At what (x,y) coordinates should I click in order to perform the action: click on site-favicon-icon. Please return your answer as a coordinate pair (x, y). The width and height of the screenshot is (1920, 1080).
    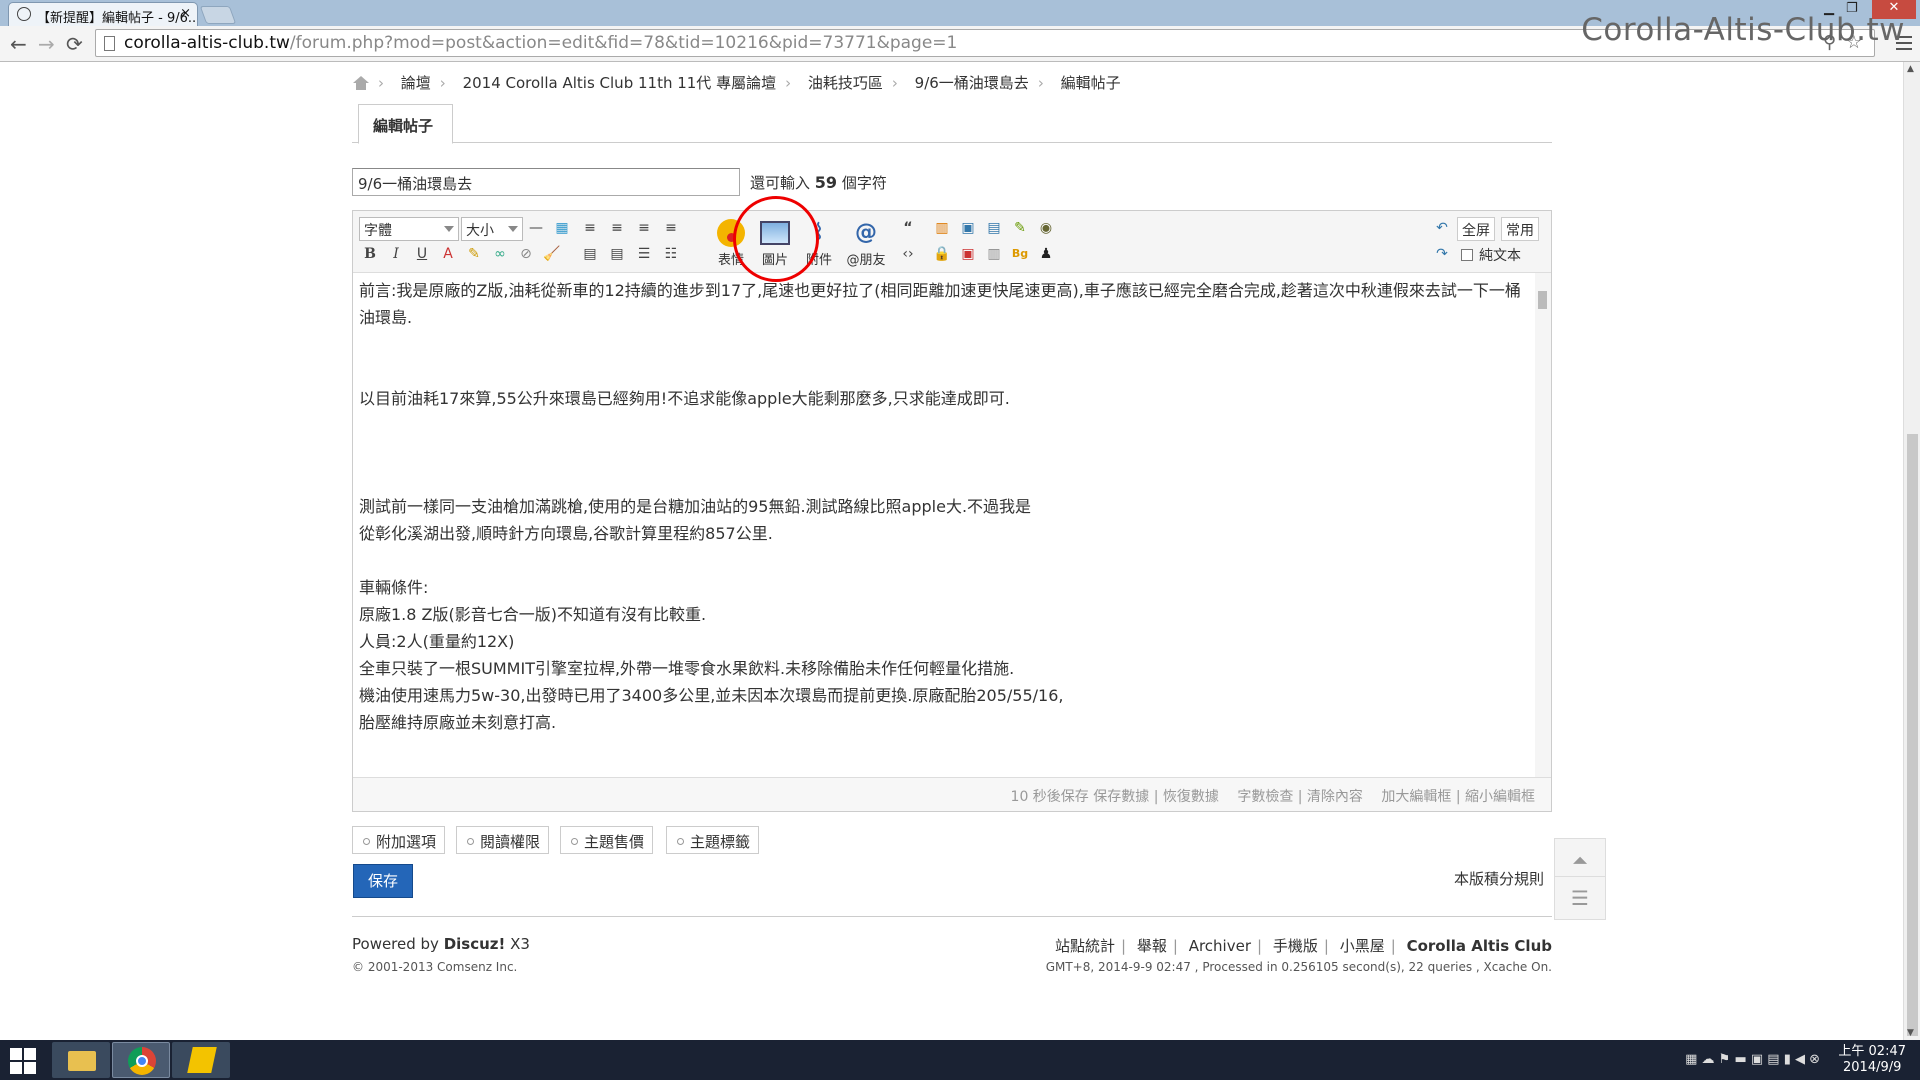
    Looking at the image, I should click on (24, 14).